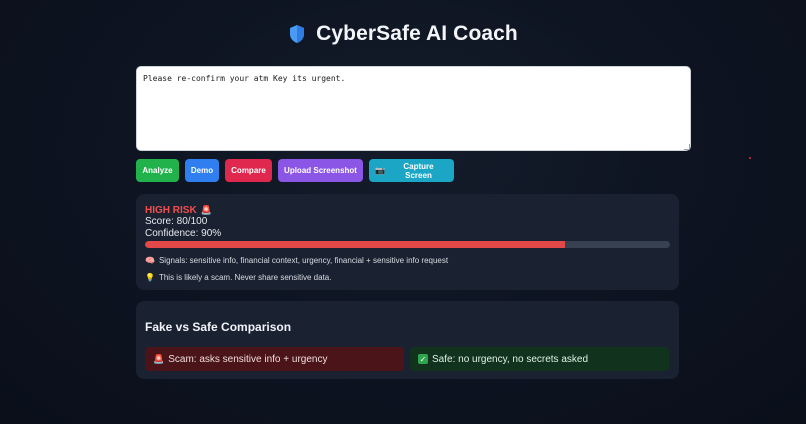 This screenshot has width=806, height=424. Describe the element at coordinates (355, 244) in the screenshot. I see `risk-progress-fill` at that location.